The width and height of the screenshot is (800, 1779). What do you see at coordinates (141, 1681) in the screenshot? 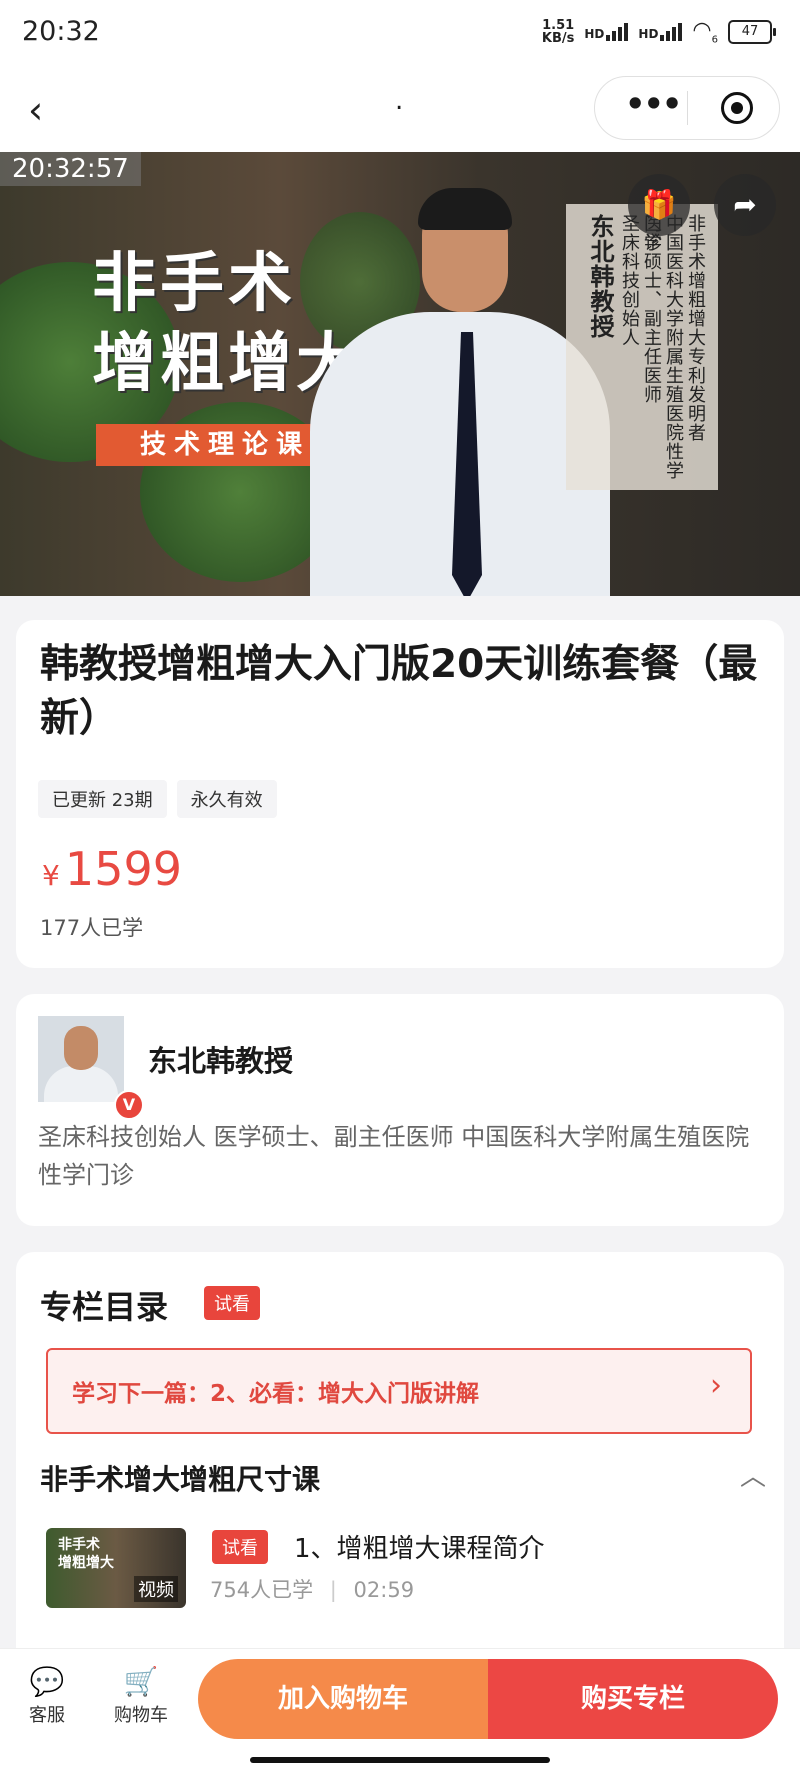
I see `shopping-cart-icon: 🛒` at bounding box center [141, 1681].